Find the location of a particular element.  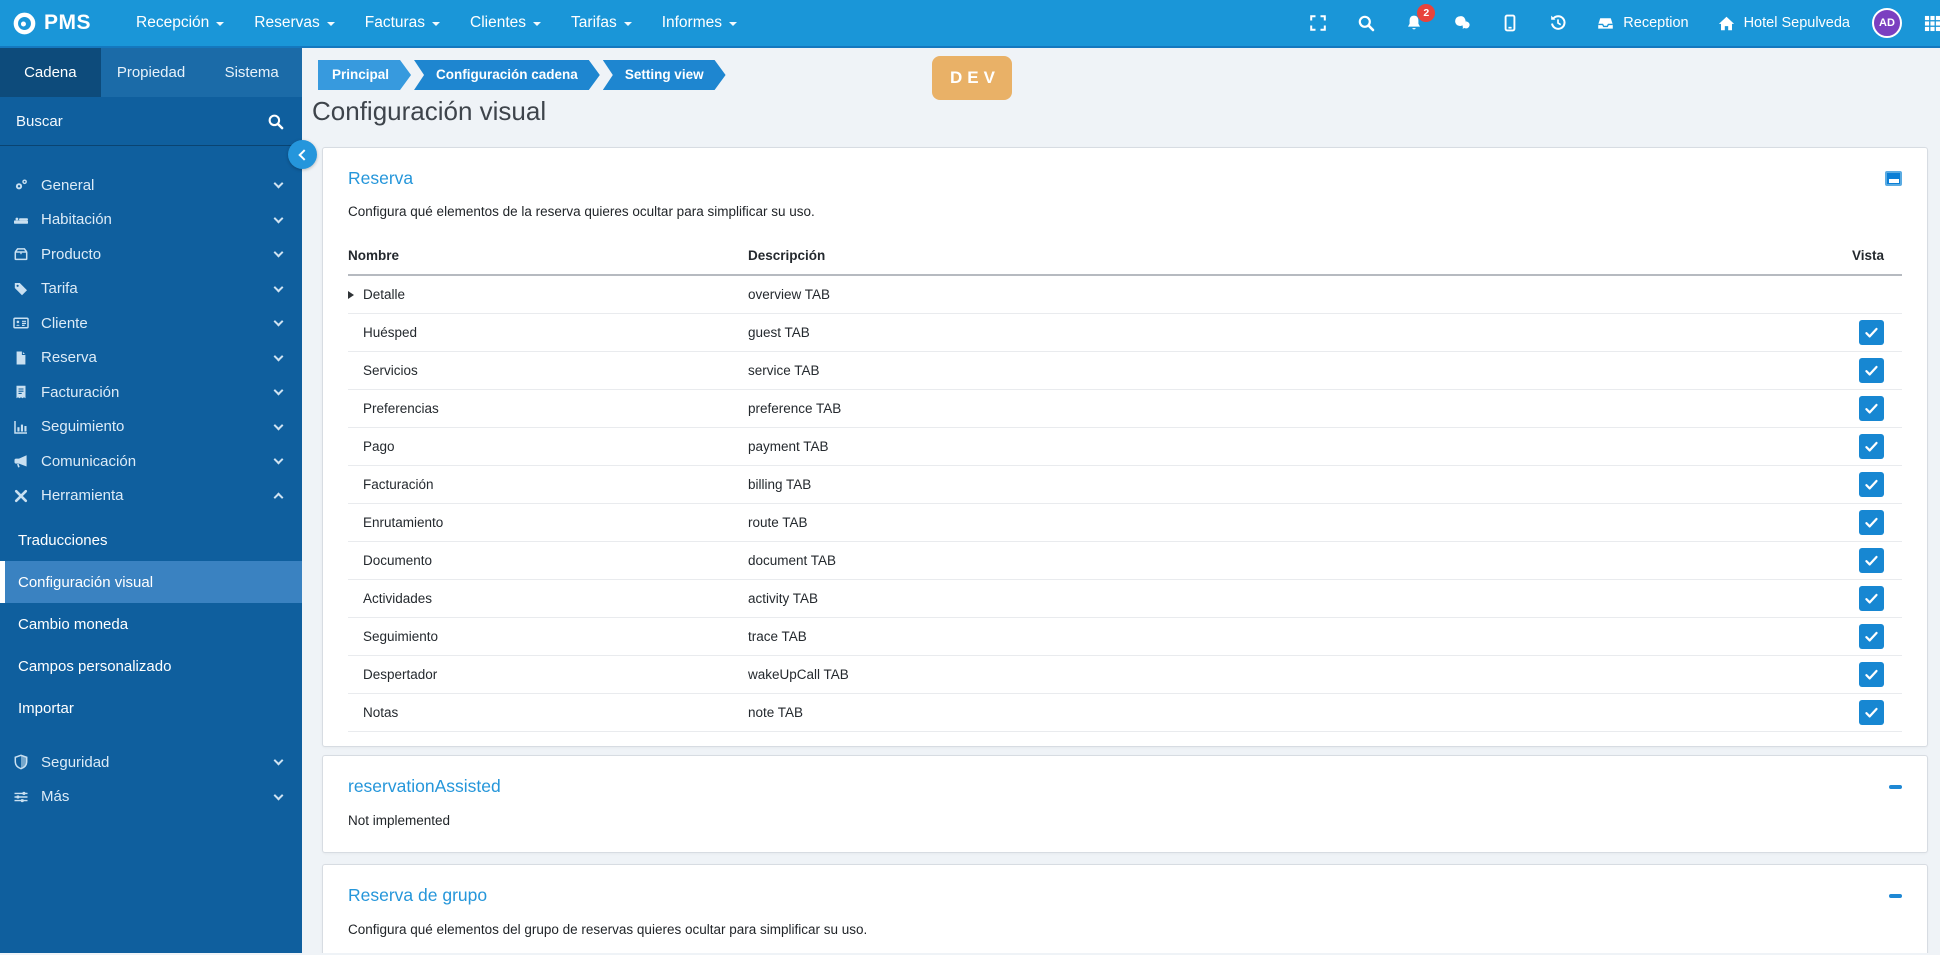

search-icon is located at coordinates (275, 121).